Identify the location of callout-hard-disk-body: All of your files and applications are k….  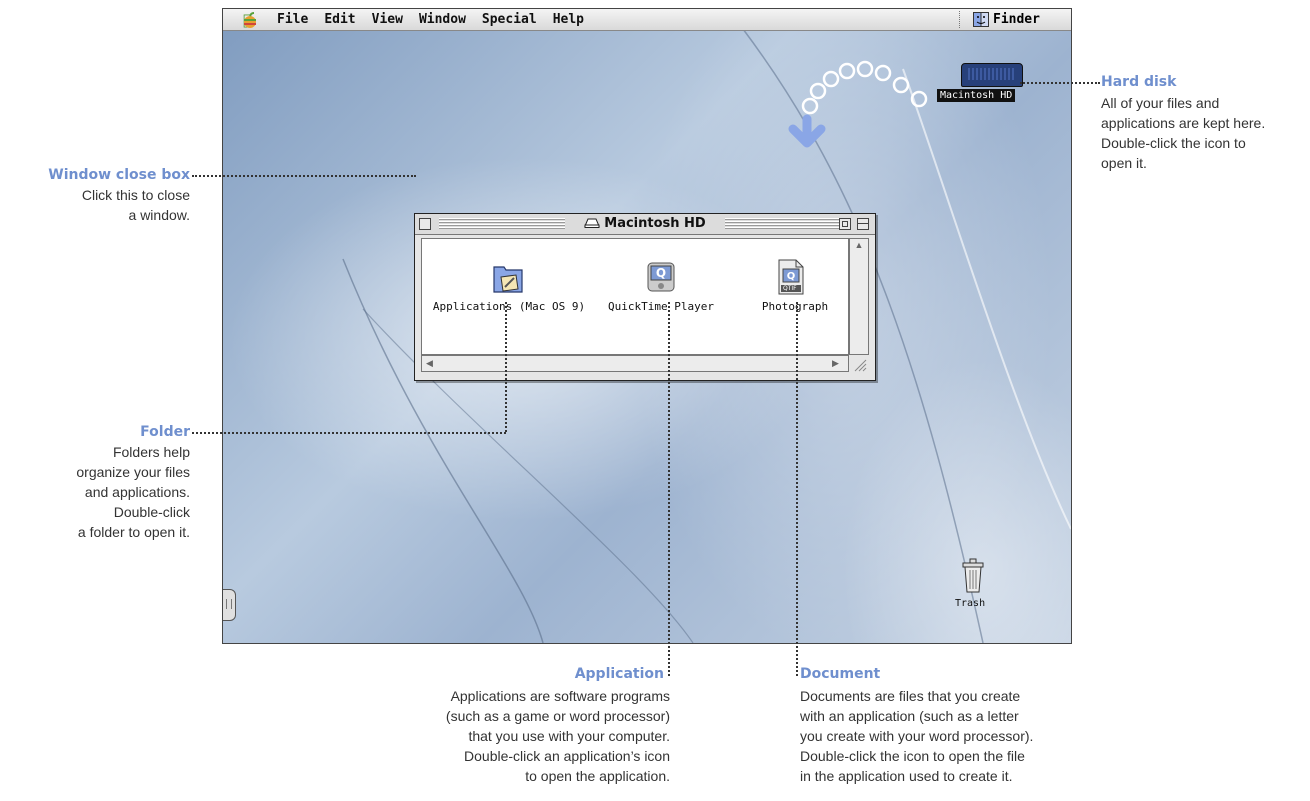
(1183, 133).